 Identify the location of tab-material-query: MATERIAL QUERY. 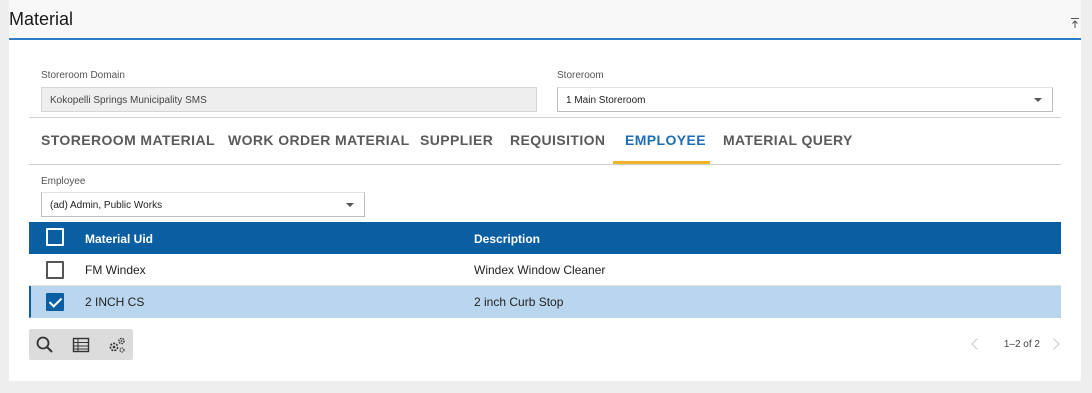
(788, 141).